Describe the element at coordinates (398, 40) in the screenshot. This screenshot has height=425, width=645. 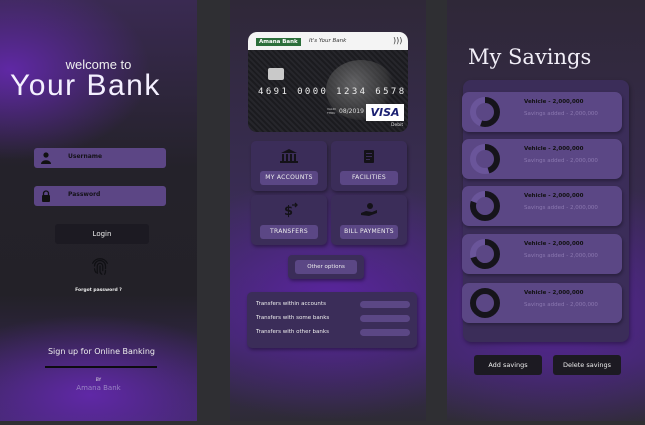
I see `contactless-icon: )))` at that location.